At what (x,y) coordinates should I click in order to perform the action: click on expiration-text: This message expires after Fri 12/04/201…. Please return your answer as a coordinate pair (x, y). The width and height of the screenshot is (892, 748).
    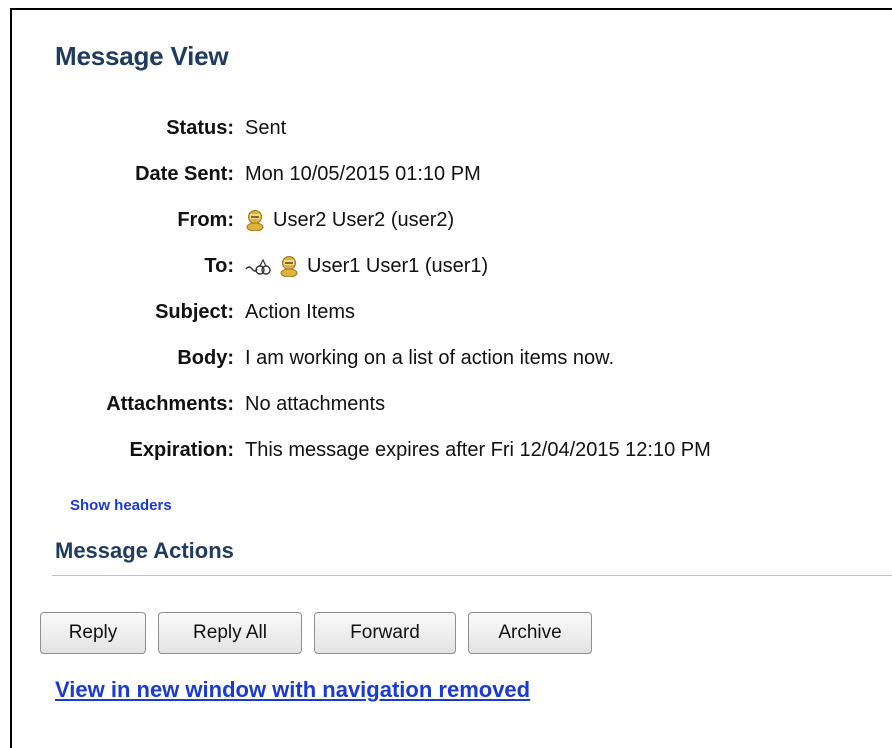
    Looking at the image, I should click on (478, 450).